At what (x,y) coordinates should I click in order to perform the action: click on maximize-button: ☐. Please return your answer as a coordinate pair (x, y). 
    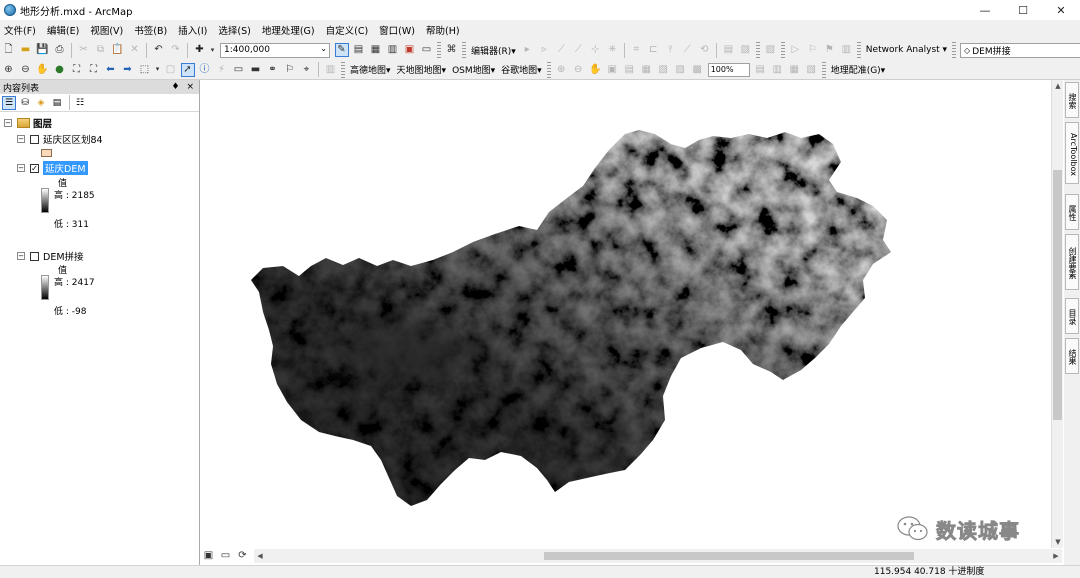
    Looking at the image, I should click on (1023, 10).